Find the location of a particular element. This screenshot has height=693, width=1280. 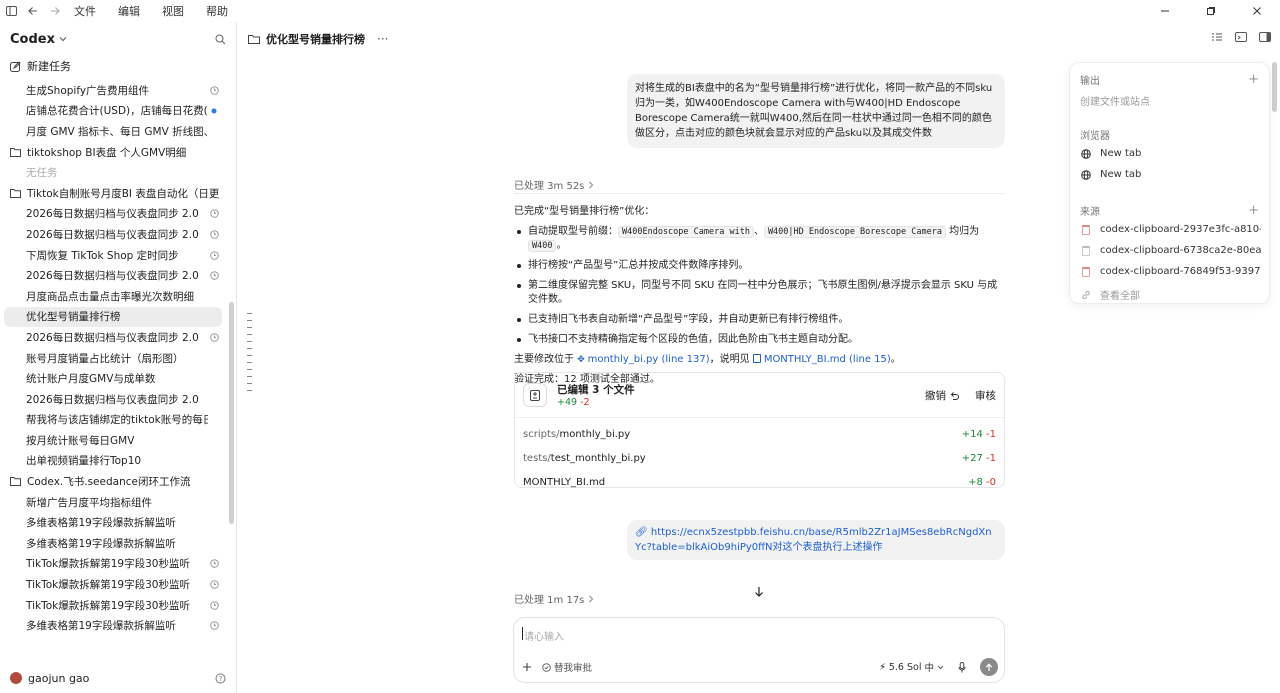

edited-file-row: scripts/monthly_bi.py +14 -1 is located at coordinates (759, 434).